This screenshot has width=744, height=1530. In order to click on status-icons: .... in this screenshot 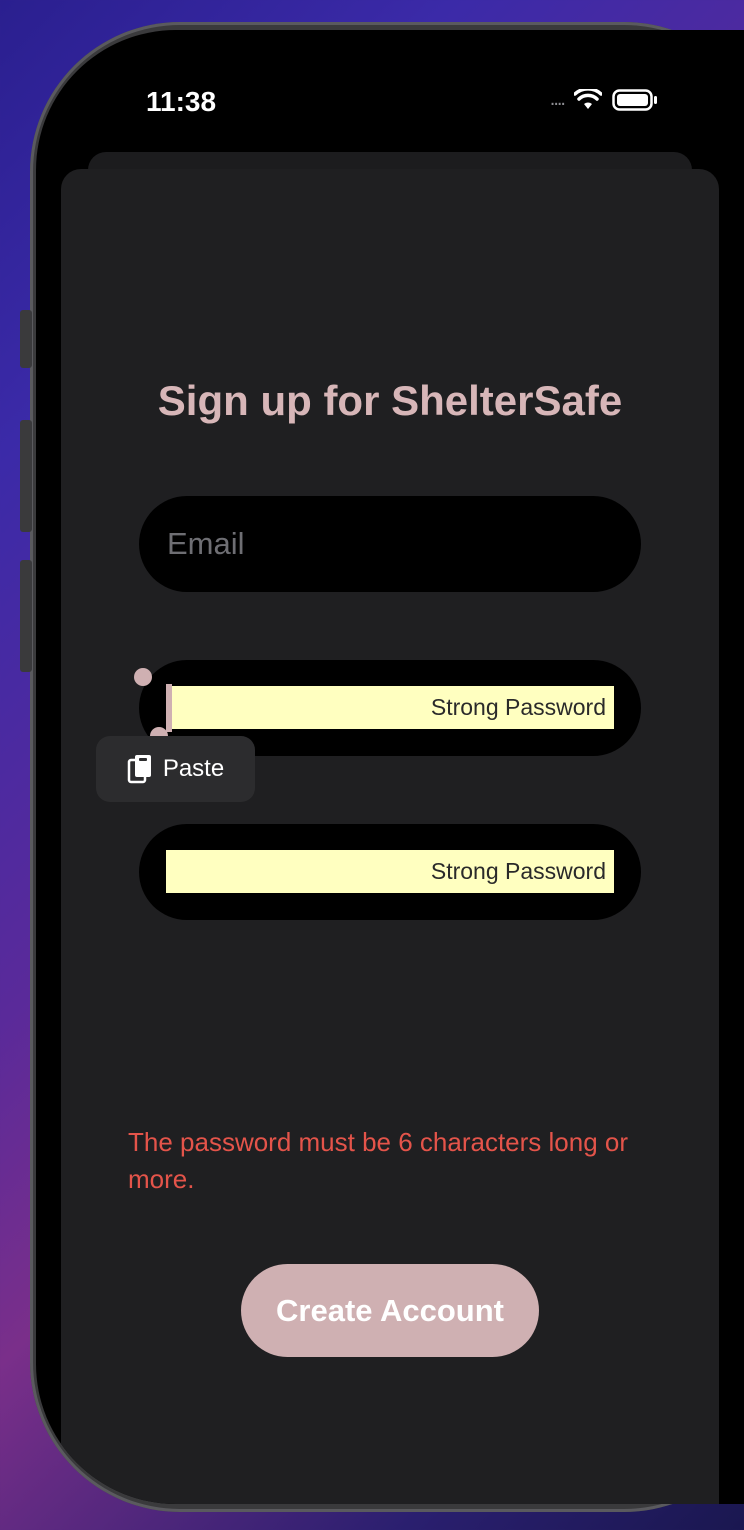, I will do `click(604, 99)`.